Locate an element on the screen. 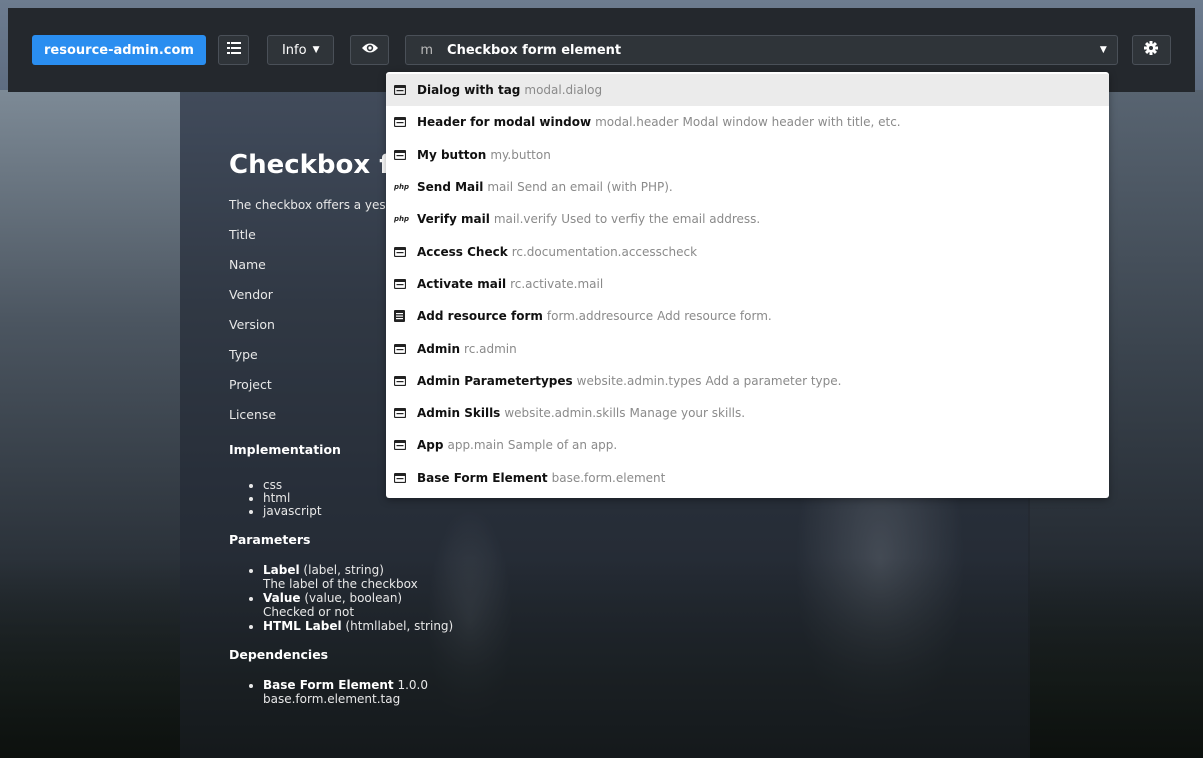  dropdown-item-key: app.main is located at coordinates (475, 445).